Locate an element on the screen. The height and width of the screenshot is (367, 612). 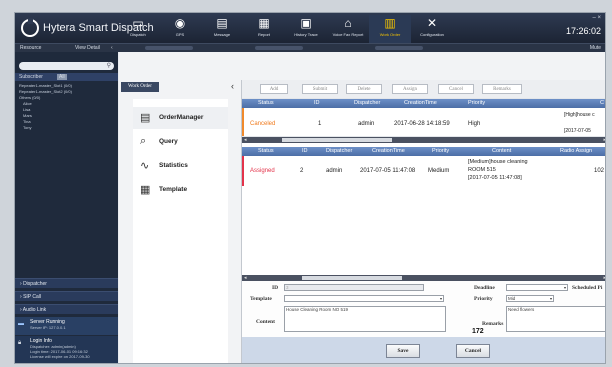
priority-value: Mid is located at coordinates (512, 298).